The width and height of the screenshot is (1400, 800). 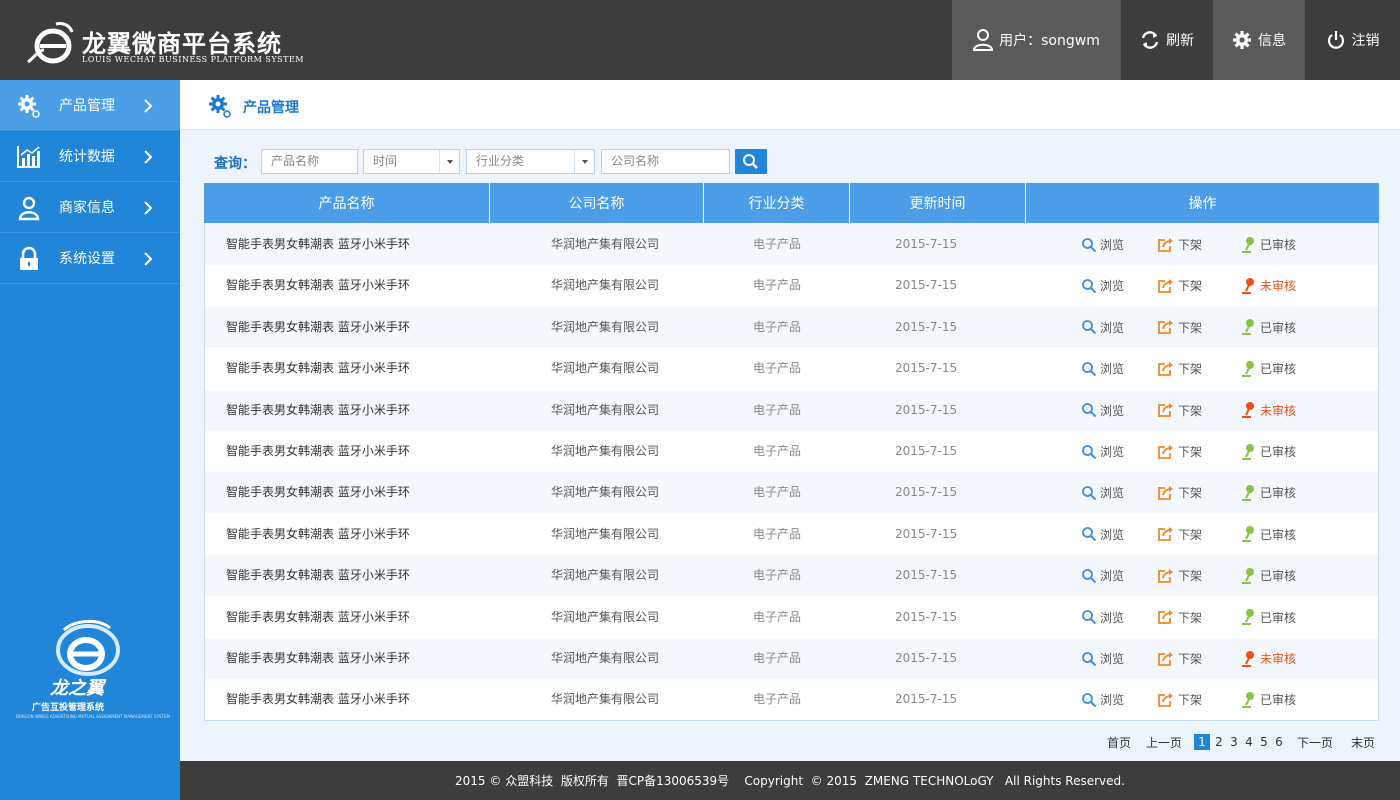 I want to click on sidebar-item-statistics: 统计数据, so click(x=90, y=156).